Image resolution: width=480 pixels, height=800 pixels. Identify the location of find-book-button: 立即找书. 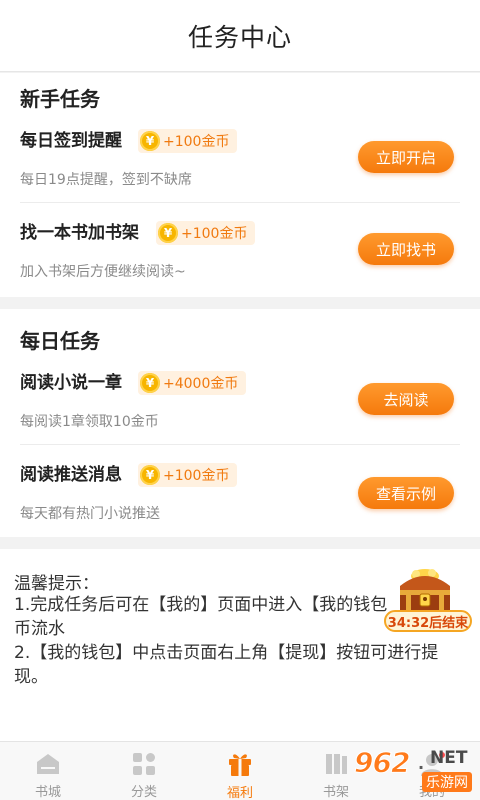
(406, 249).